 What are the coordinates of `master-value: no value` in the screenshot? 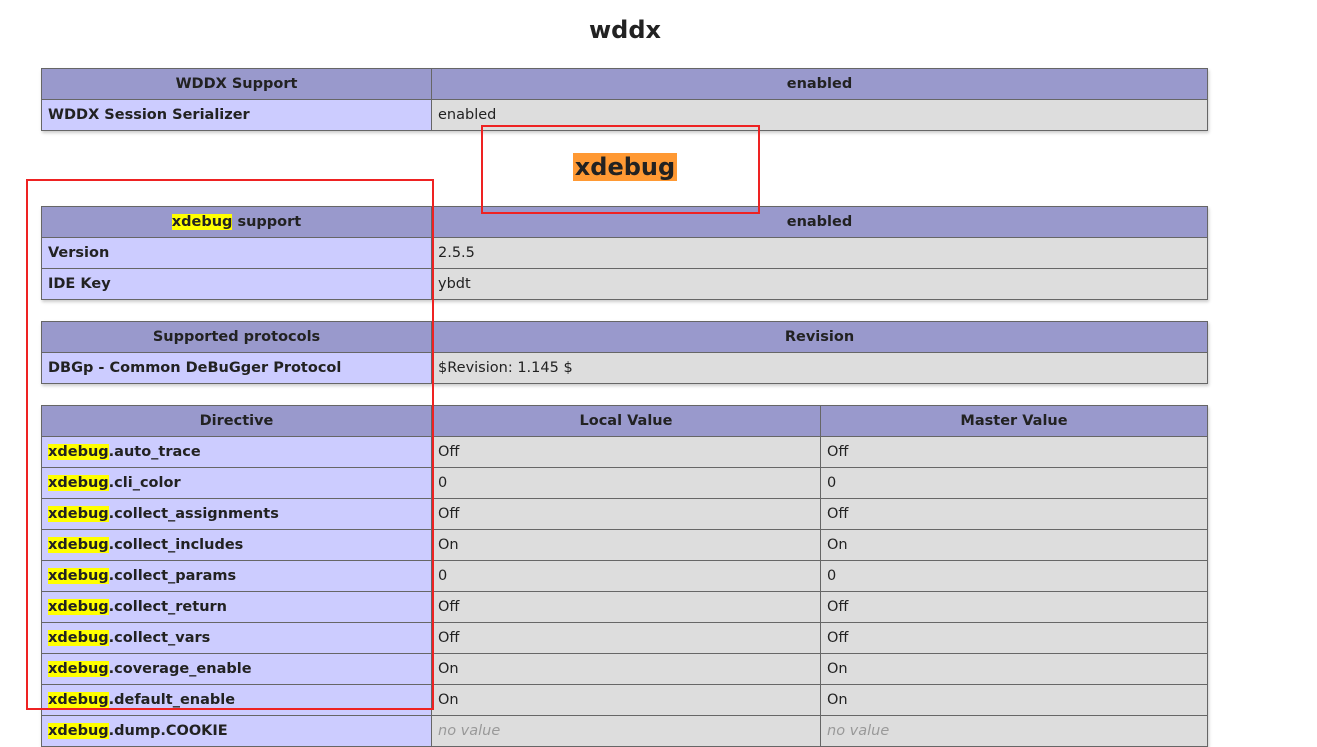 It's located at (1014, 731).